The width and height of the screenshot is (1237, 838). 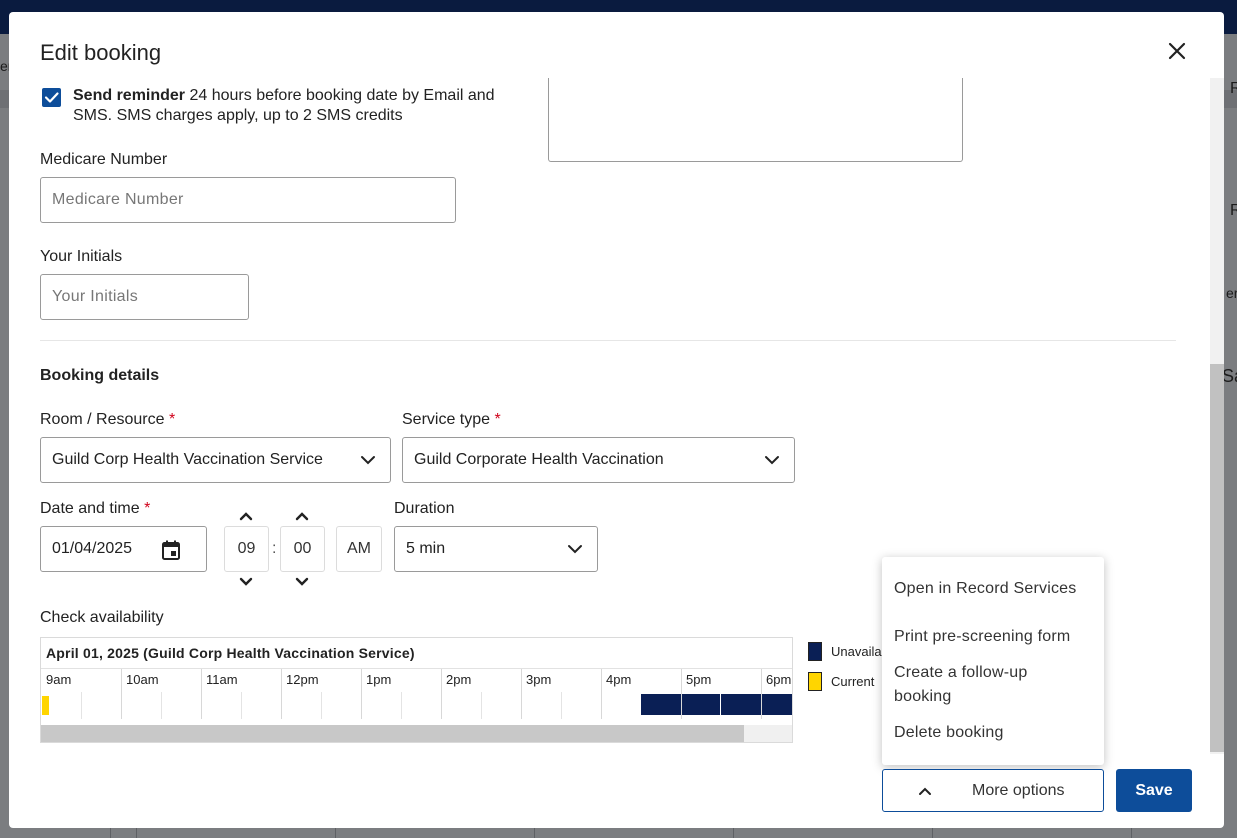 I want to click on hour-value: 09, so click(x=246, y=548).